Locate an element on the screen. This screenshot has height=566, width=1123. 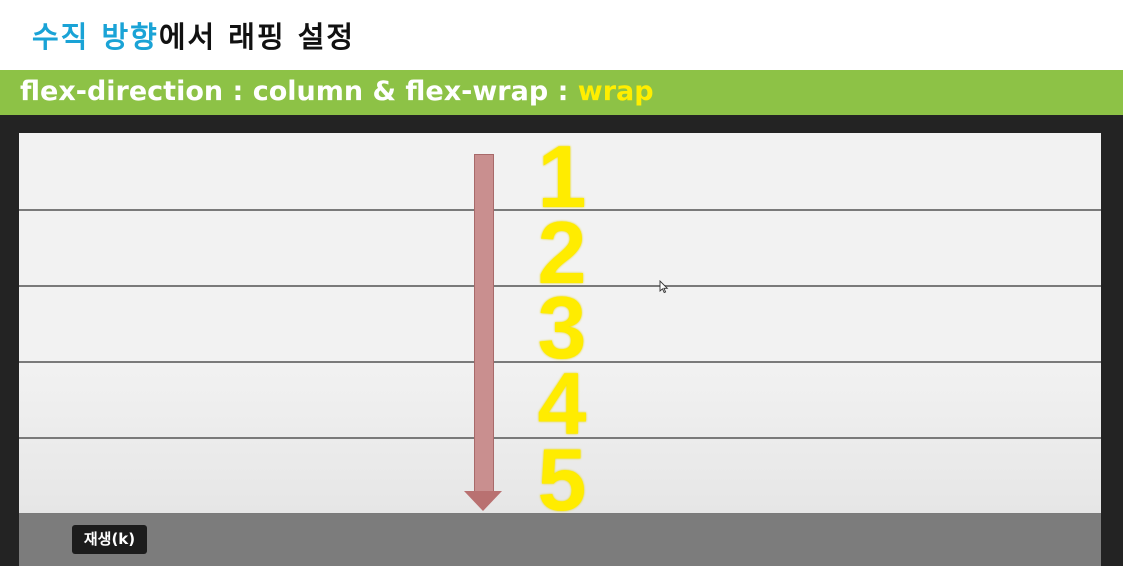
subtitle-wrap-value: wrap is located at coordinates (615, 91).